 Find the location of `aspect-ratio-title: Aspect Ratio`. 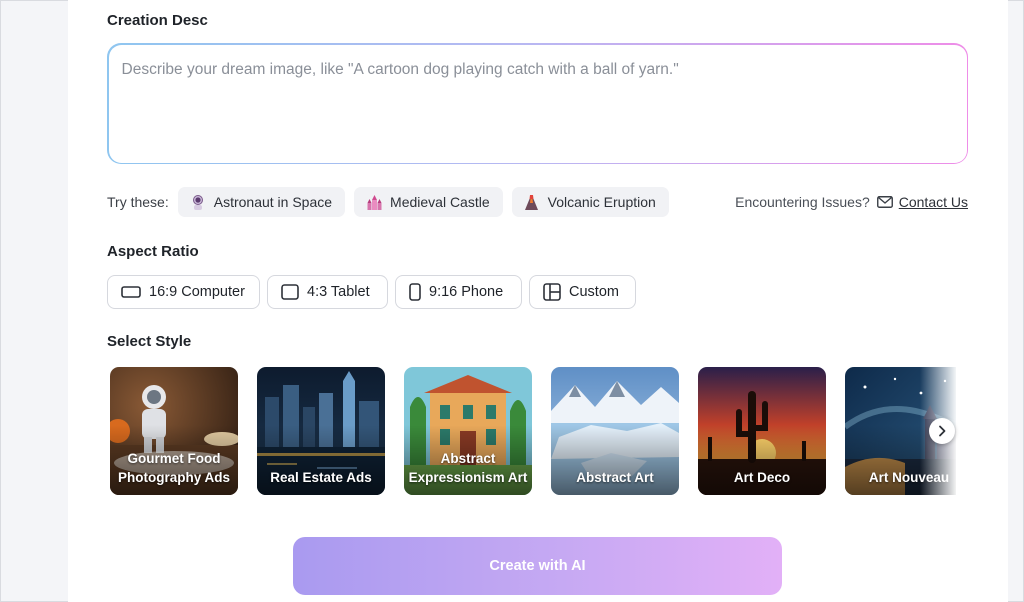

aspect-ratio-title: Aspect Ratio is located at coordinates (153, 251).